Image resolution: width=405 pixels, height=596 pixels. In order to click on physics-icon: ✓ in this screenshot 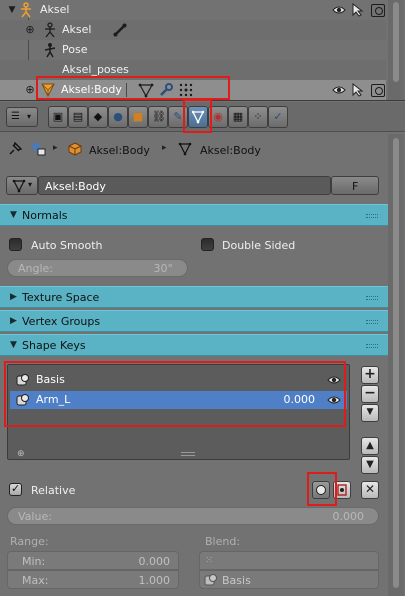, I will do `click(278, 116)`.